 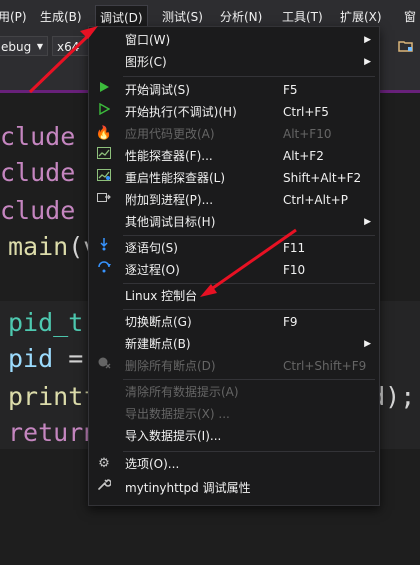 What do you see at coordinates (302, 17) in the screenshot?
I see `menu-tools: 工具(T)` at bounding box center [302, 17].